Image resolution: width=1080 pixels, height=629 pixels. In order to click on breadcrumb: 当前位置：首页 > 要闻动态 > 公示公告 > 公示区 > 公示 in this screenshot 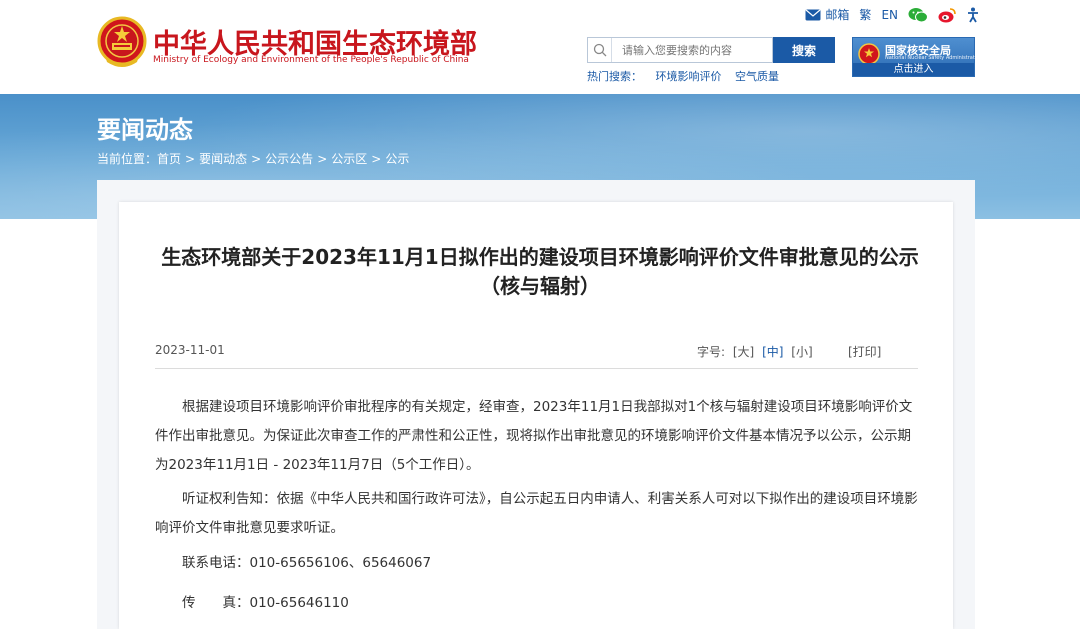, I will do `click(253, 158)`.